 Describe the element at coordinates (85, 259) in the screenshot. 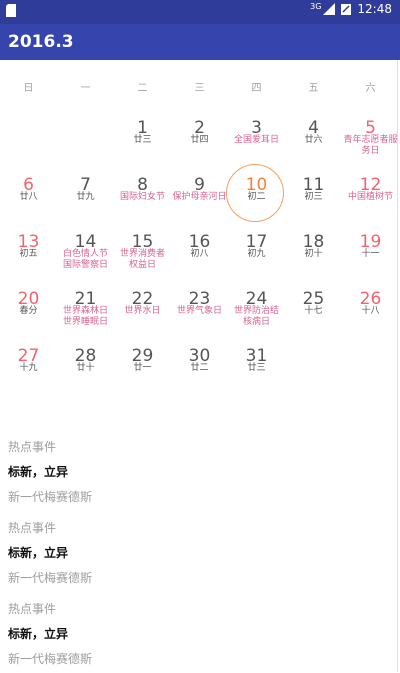

I see `festival-label: 白色情人节 国际警察日` at that location.